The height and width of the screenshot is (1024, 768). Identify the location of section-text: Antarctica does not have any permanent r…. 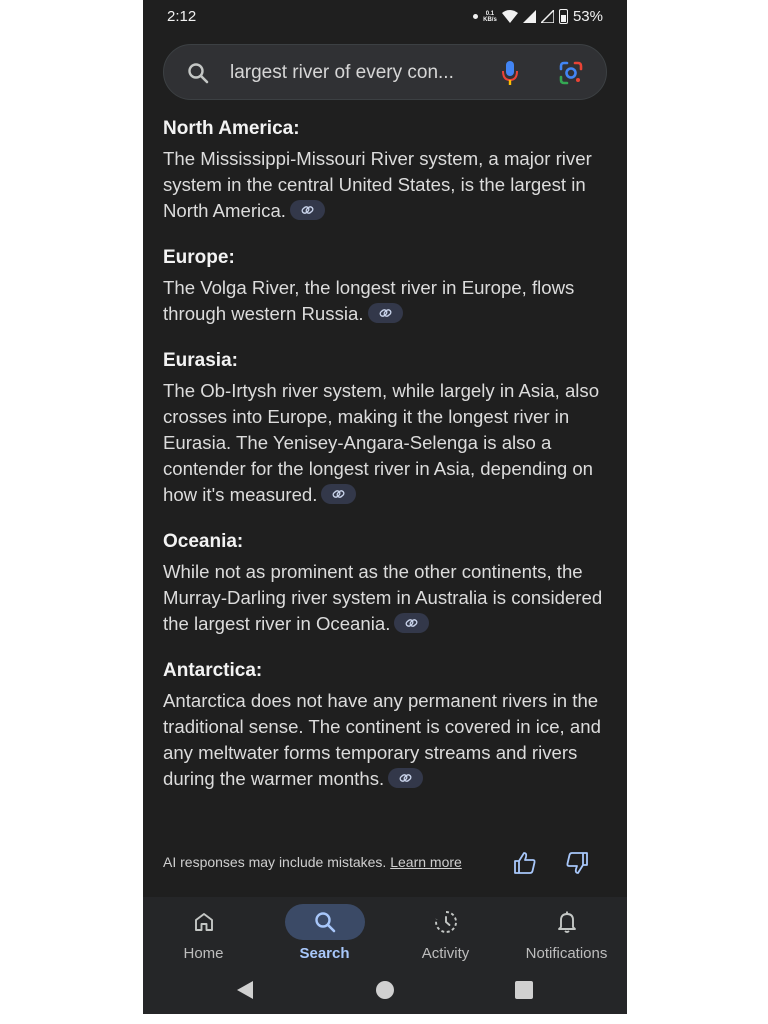
(388, 740).